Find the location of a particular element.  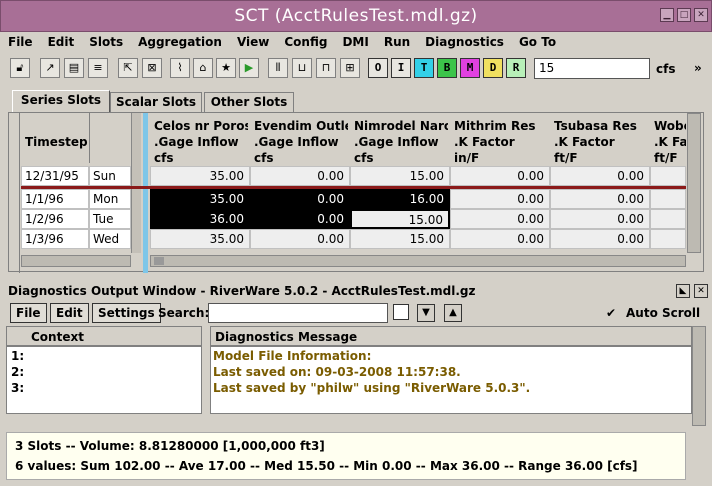

message-scrollbar is located at coordinates (699, 376).